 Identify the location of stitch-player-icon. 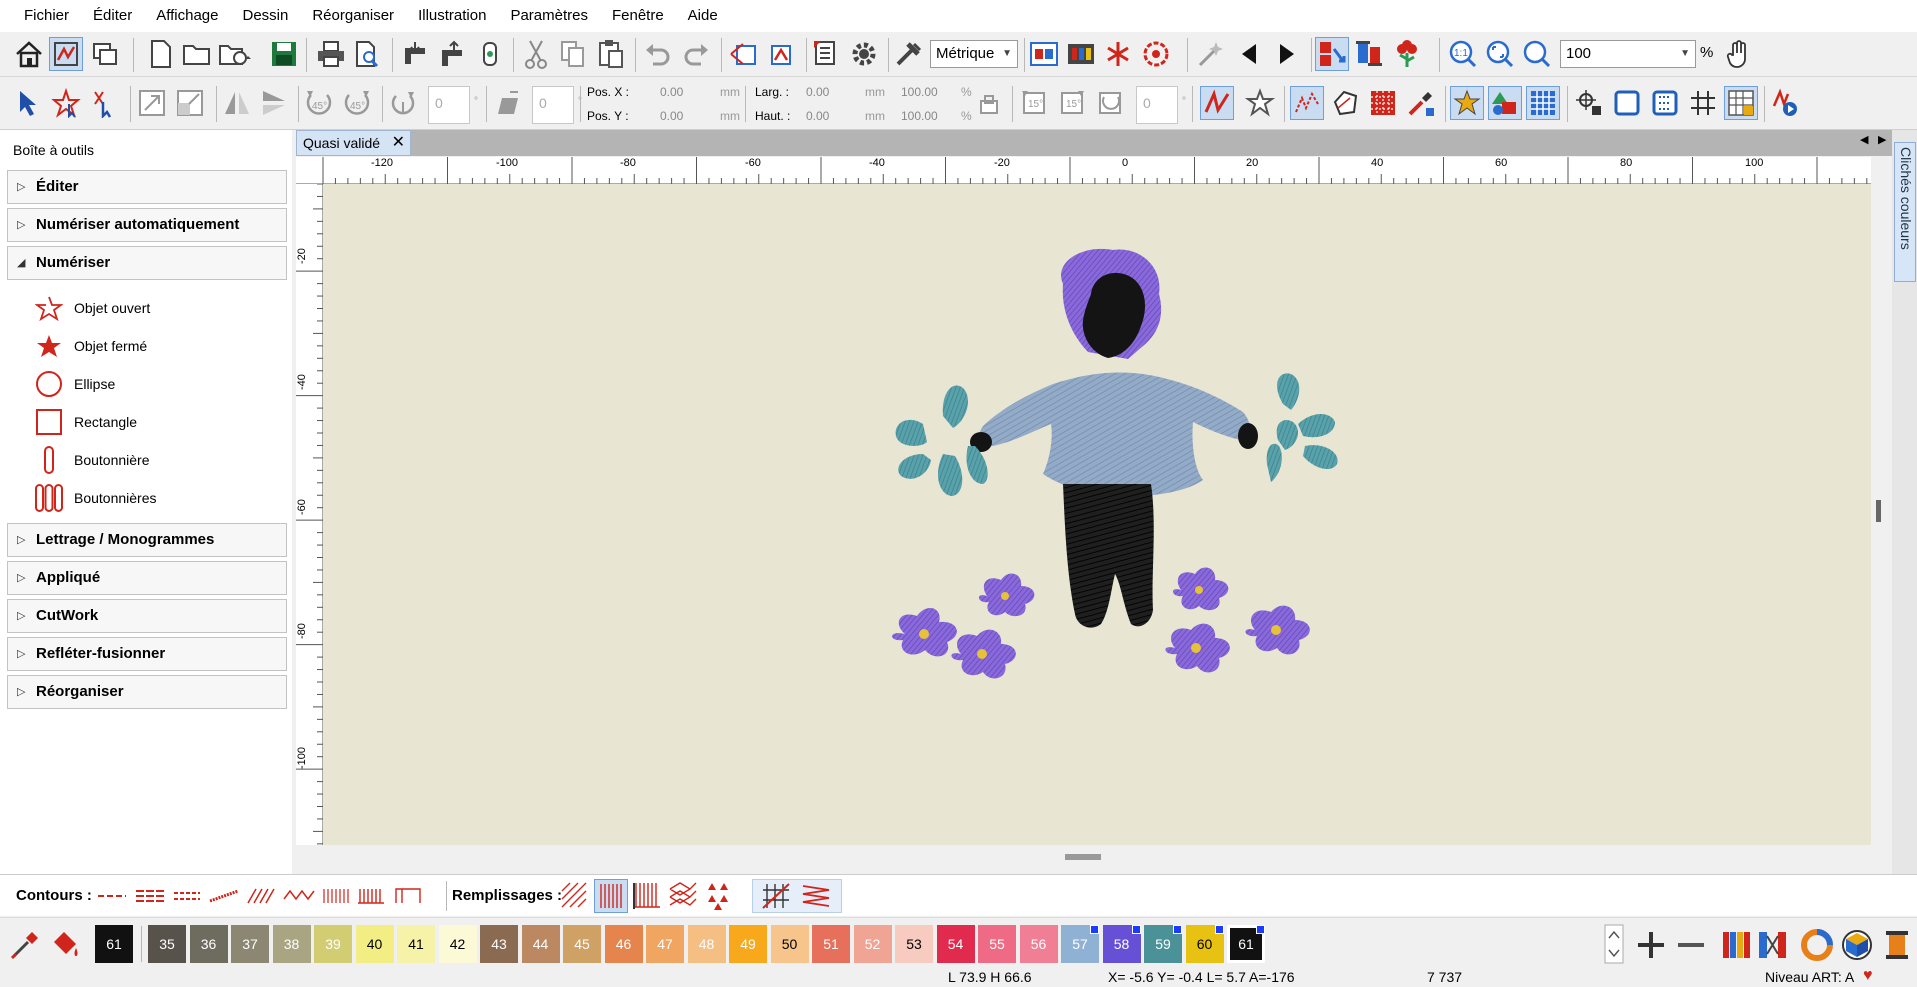
(1785, 103).